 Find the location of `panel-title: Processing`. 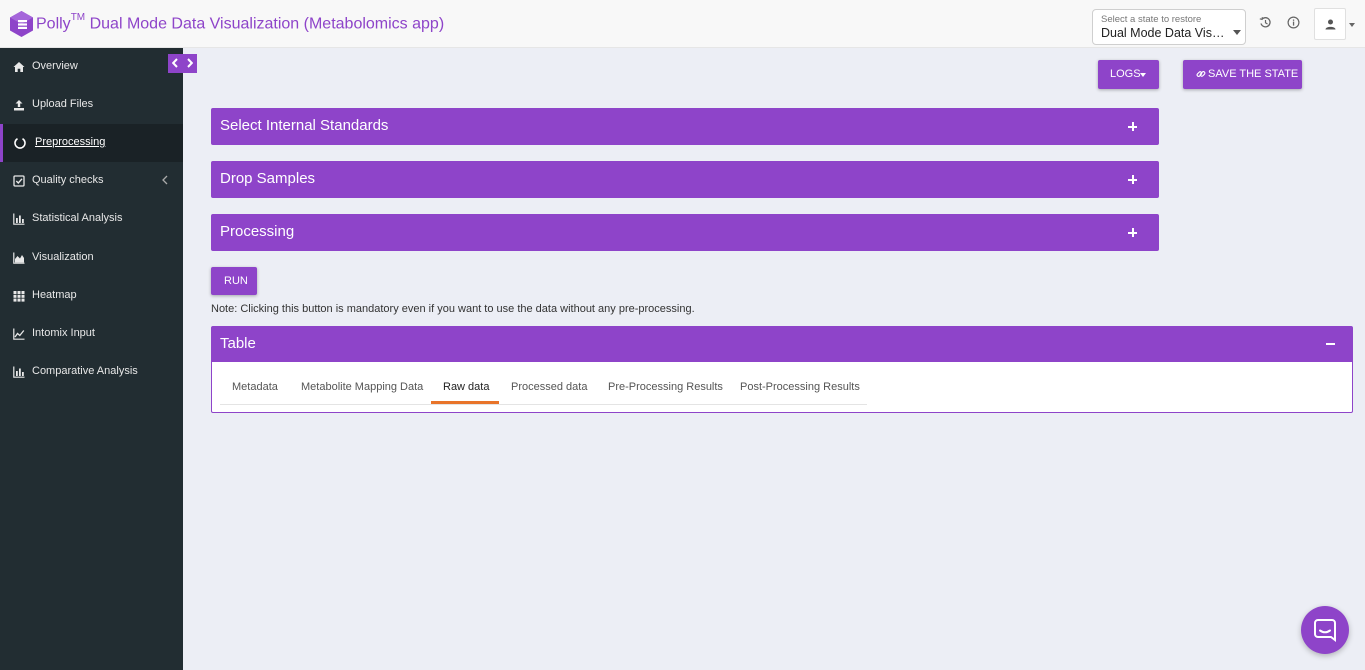

panel-title: Processing is located at coordinates (257, 231).